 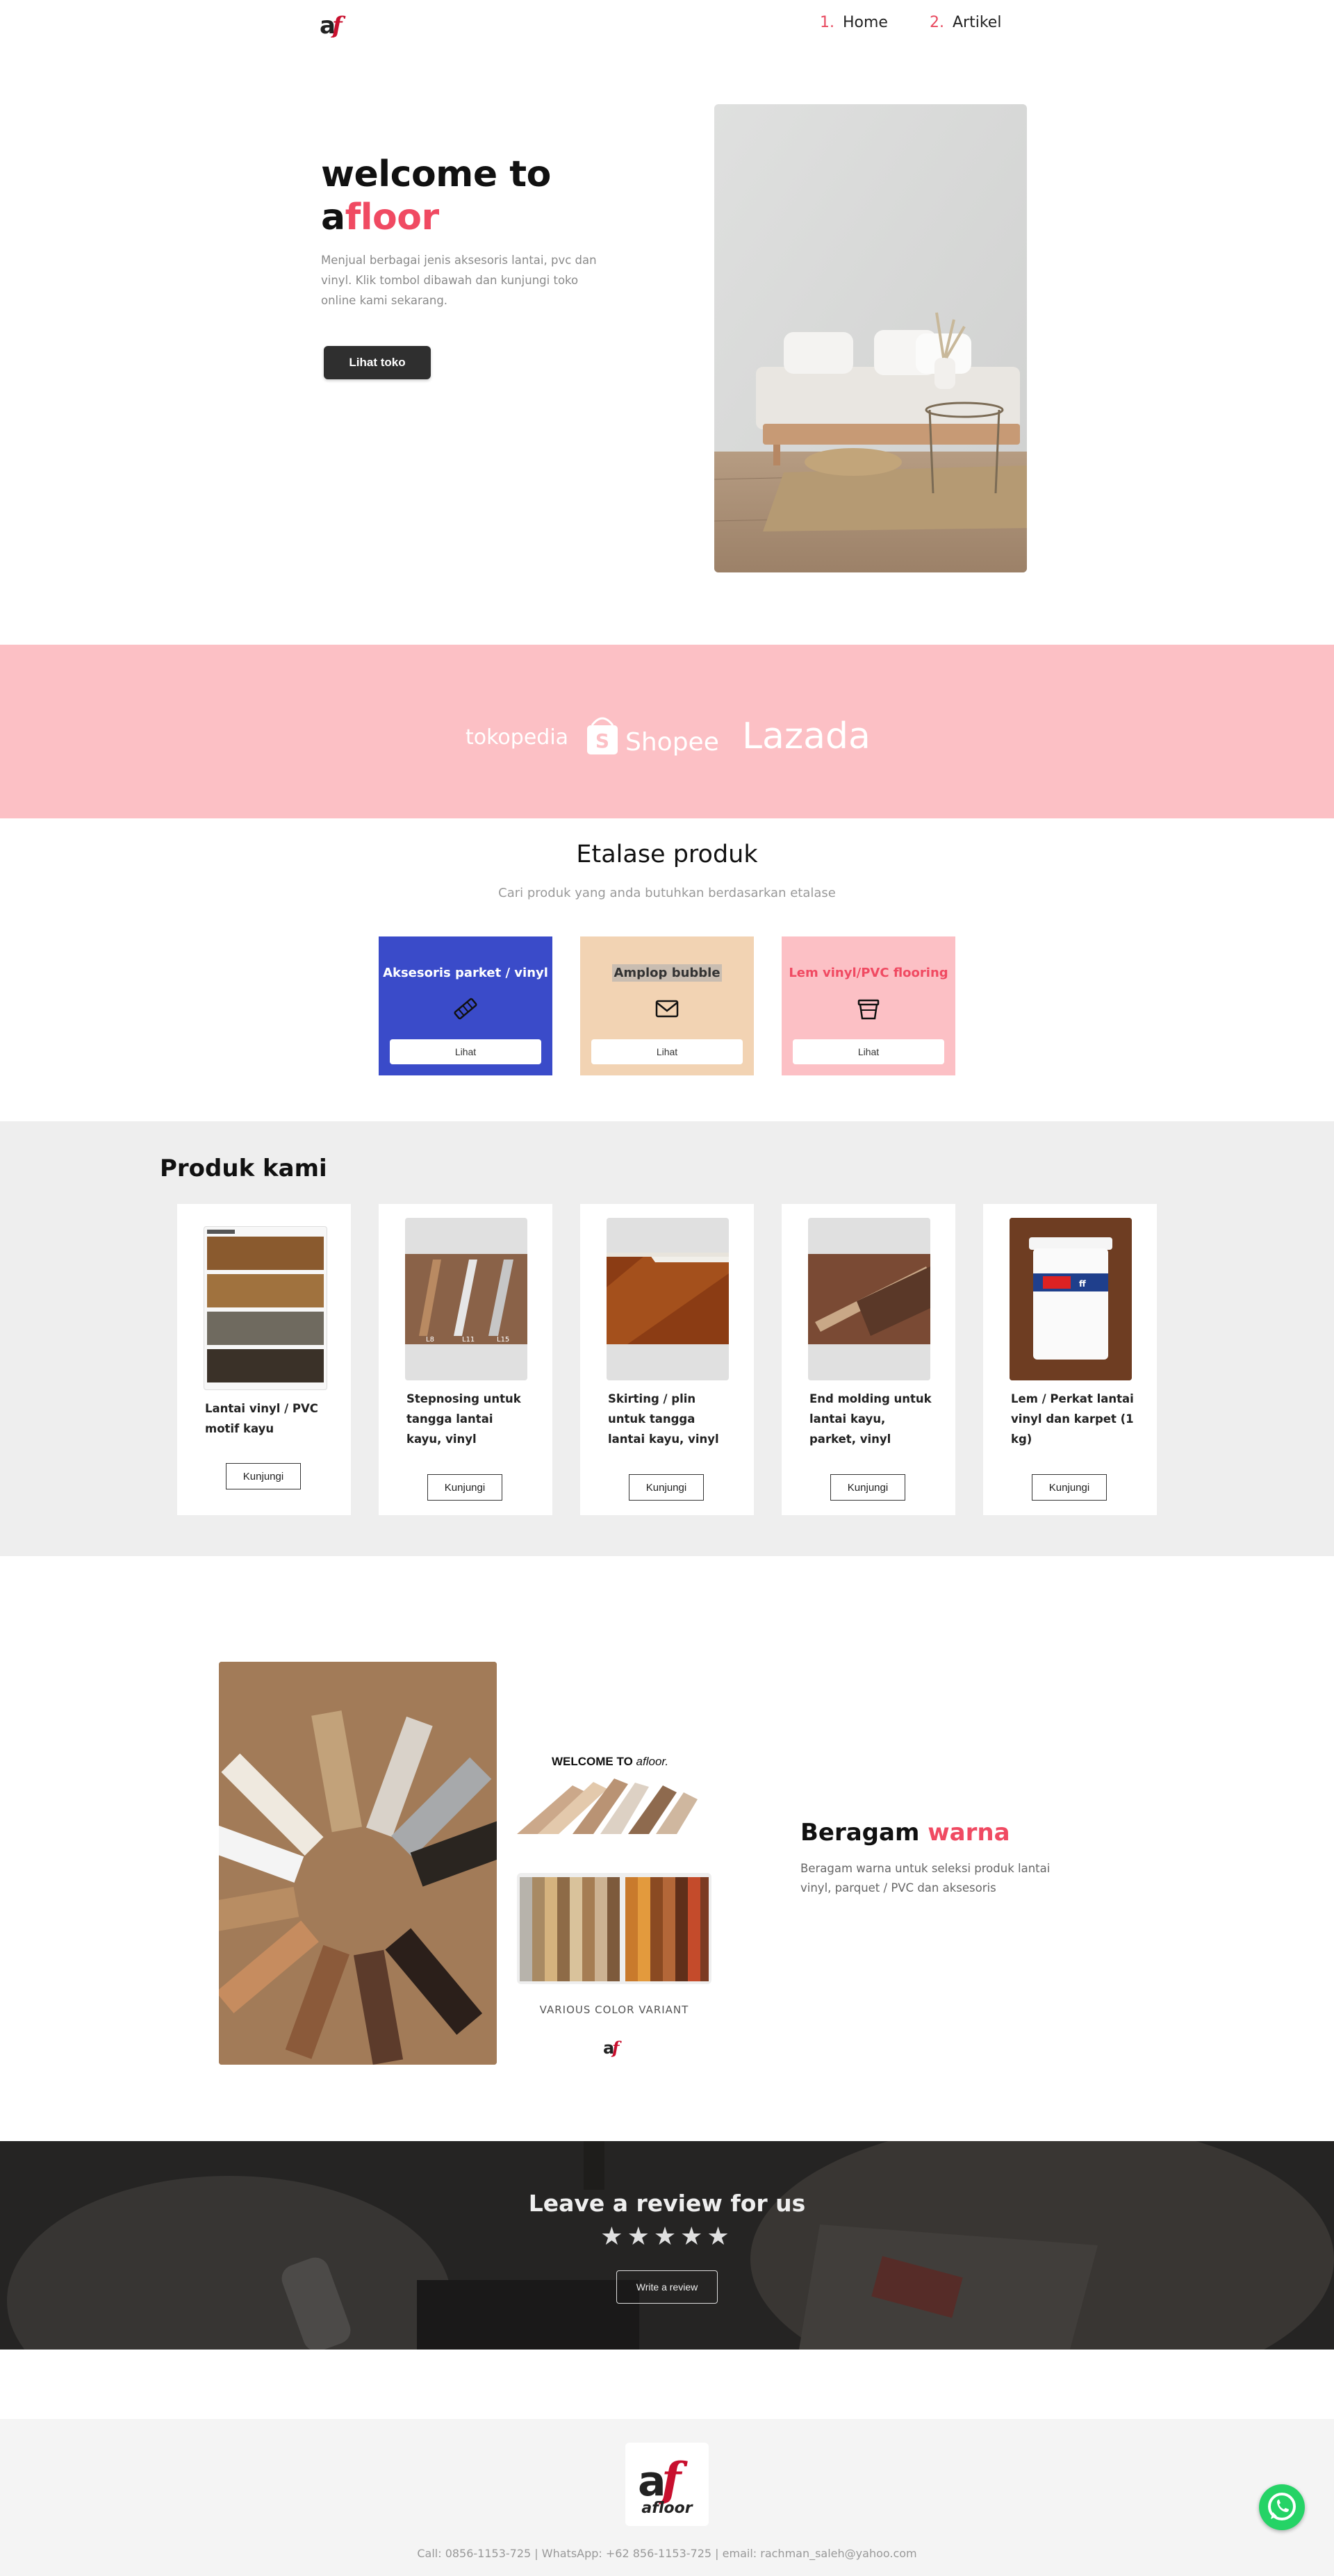 What do you see at coordinates (1071, 1299) in the screenshot?
I see `product-image-lem: ff` at bounding box center [1071, 1299].